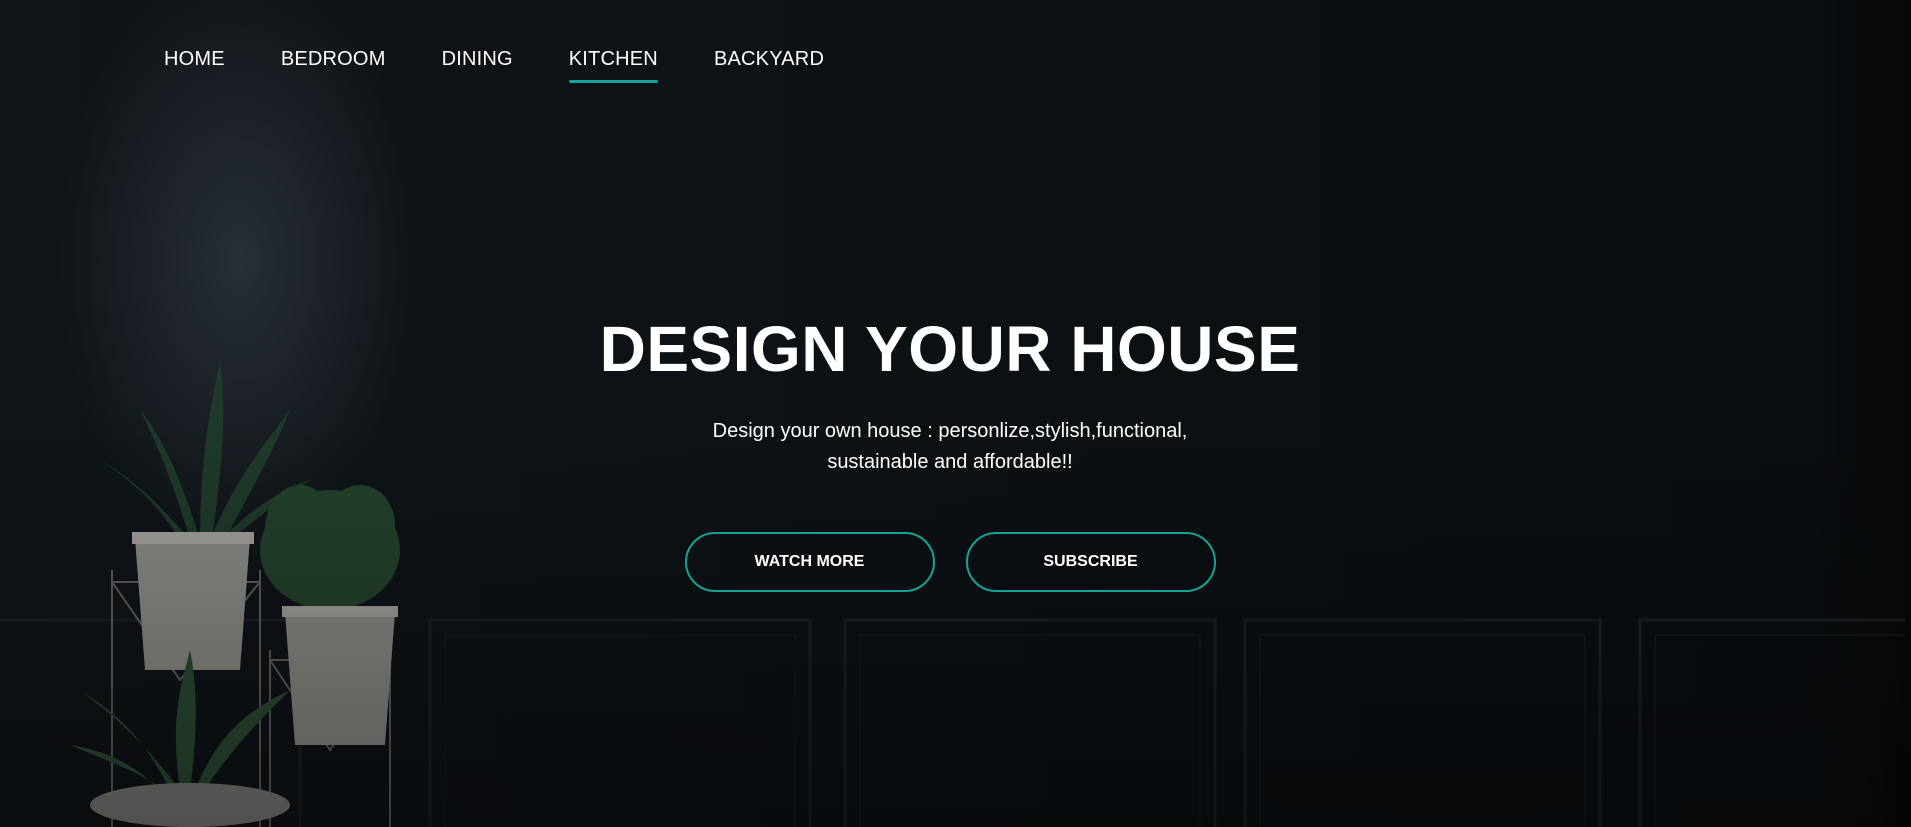  Describe the element at coordinates (333, 65) in the screenshot. I see `nav-item-bedroom: BEDROOM` at that location.